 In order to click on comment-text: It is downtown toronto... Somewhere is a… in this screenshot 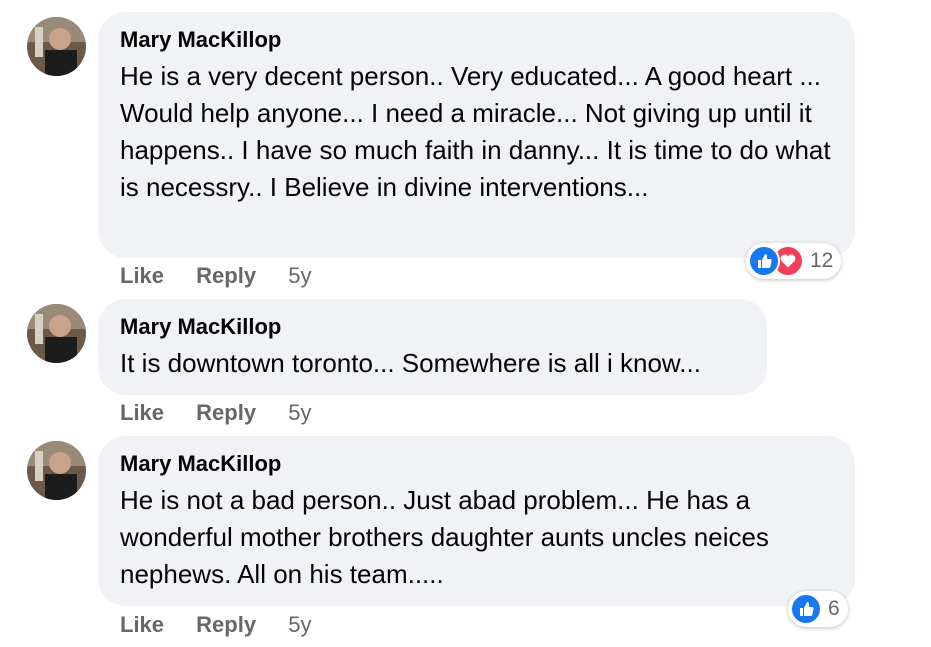, I will do `click(410, 363)`.